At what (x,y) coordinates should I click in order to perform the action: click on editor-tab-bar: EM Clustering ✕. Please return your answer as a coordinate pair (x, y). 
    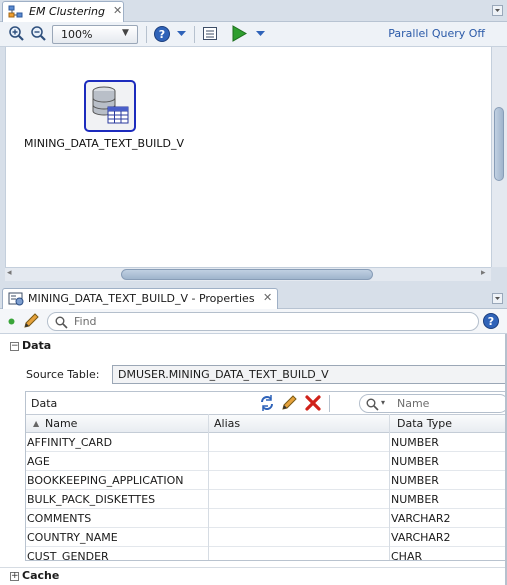
    Looking at the image, I should click on (253, 11).